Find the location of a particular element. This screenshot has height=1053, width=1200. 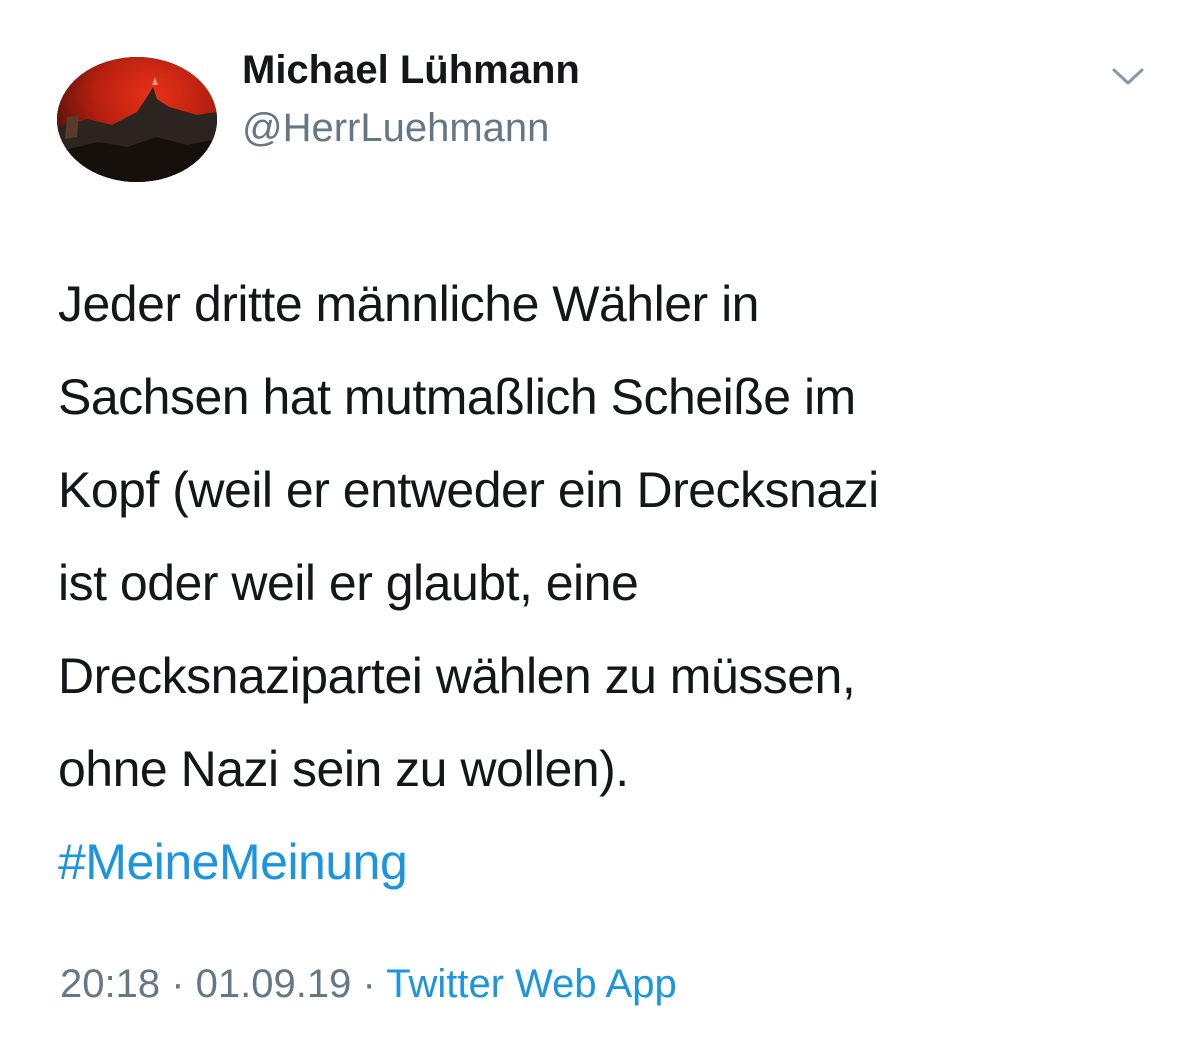

tweet-meta: 20:18 · 01.09.19 · Twitter Web App is located at coordinates (368, 984).